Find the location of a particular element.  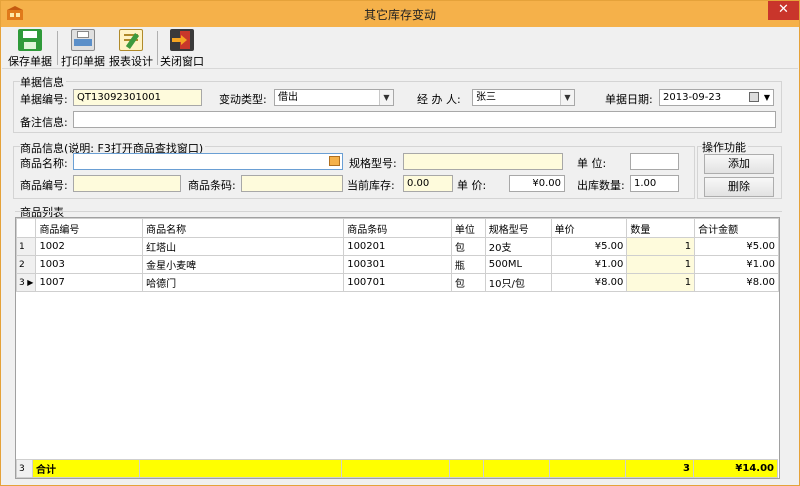

totals-row: 3 合计 3 ¥14.00 is located at coordinates (397, 468).